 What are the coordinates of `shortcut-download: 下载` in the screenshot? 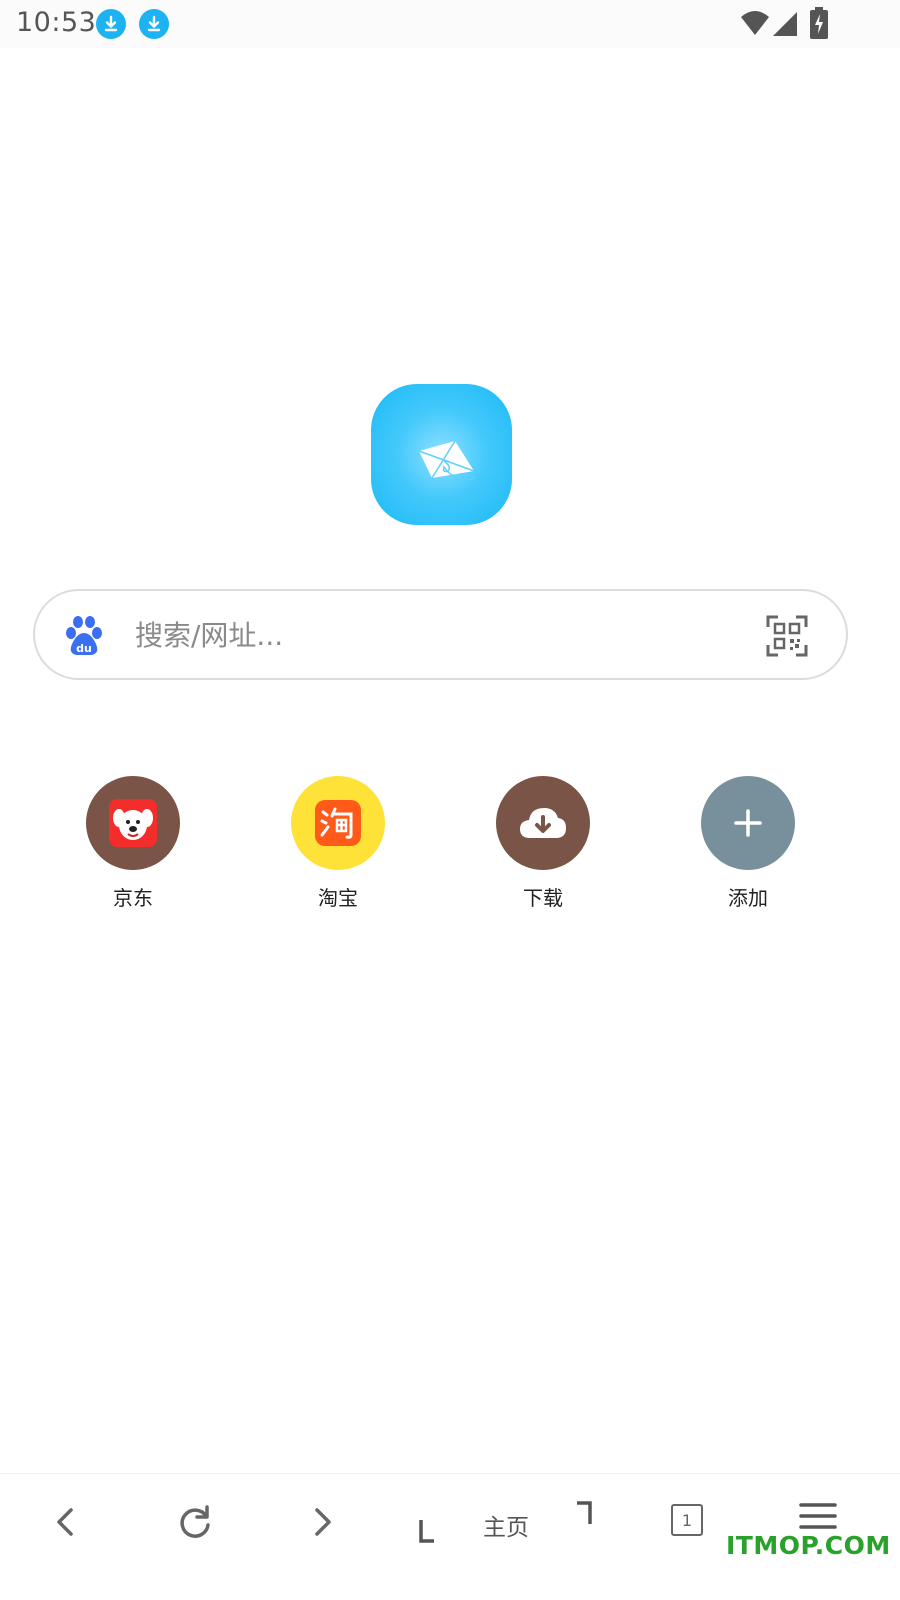 It's located at (543, 843).